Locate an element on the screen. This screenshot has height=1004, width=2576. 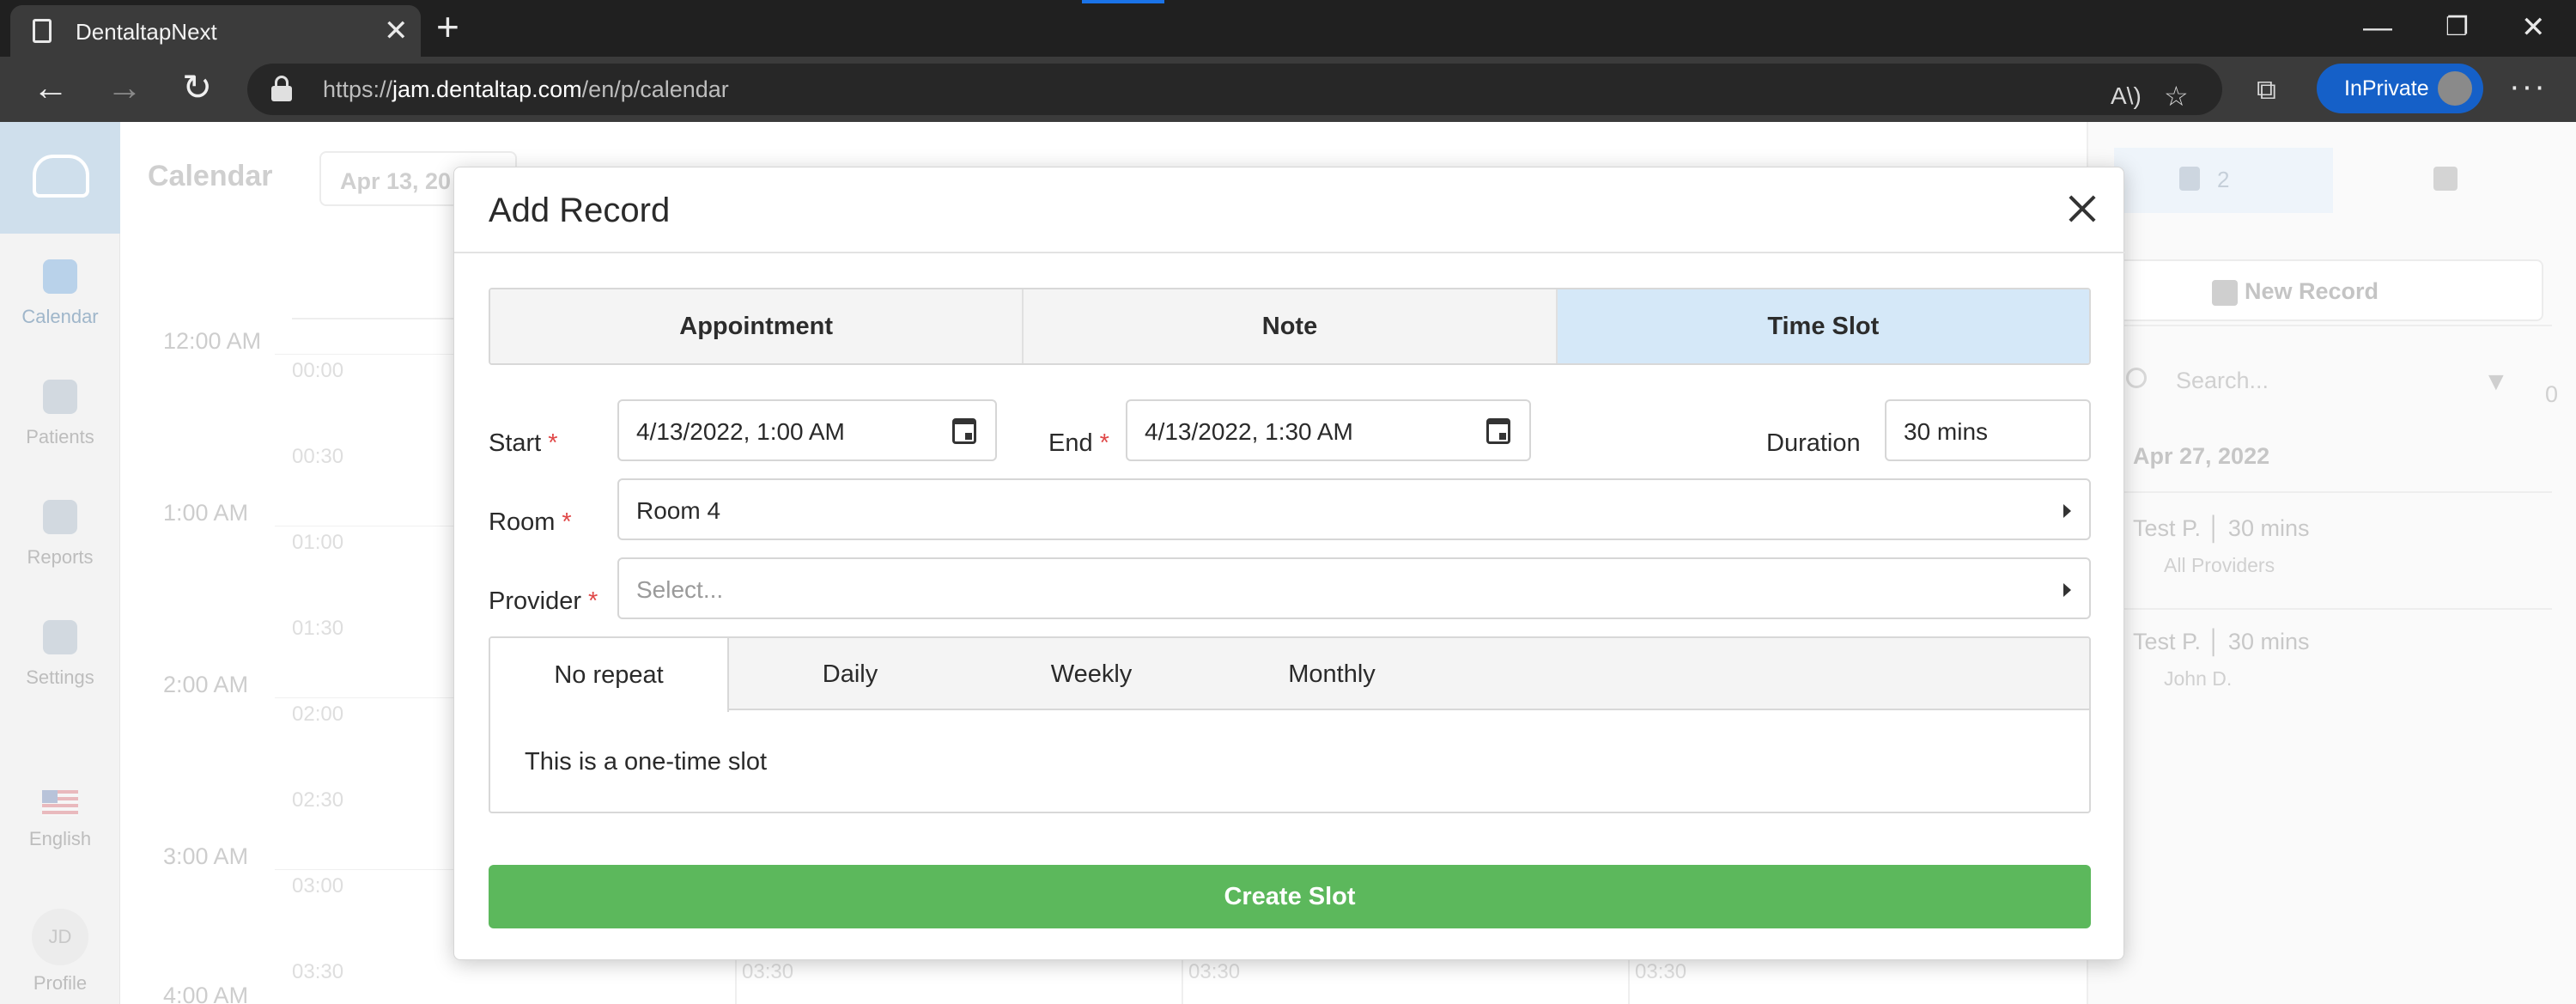
new-record-label: New Record is located at coordinates (2312, 291).